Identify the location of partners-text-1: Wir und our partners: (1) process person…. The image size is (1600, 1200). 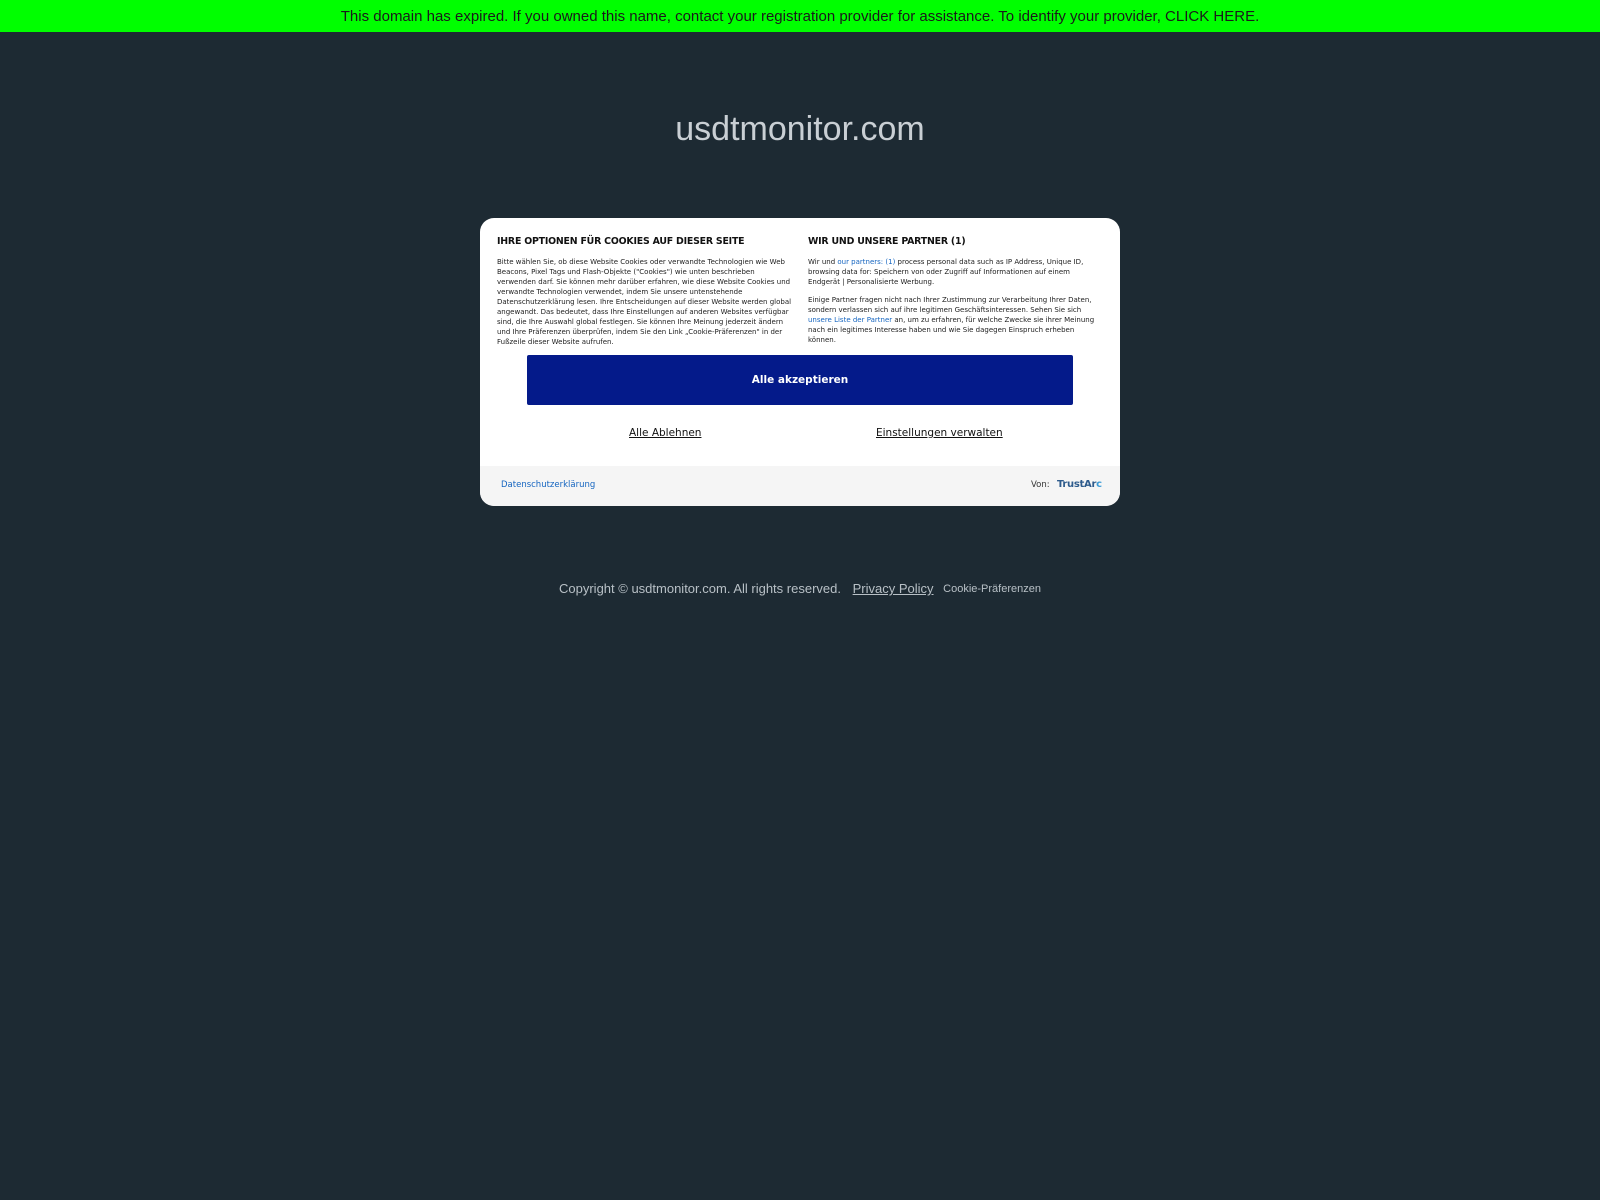
(956, 272).